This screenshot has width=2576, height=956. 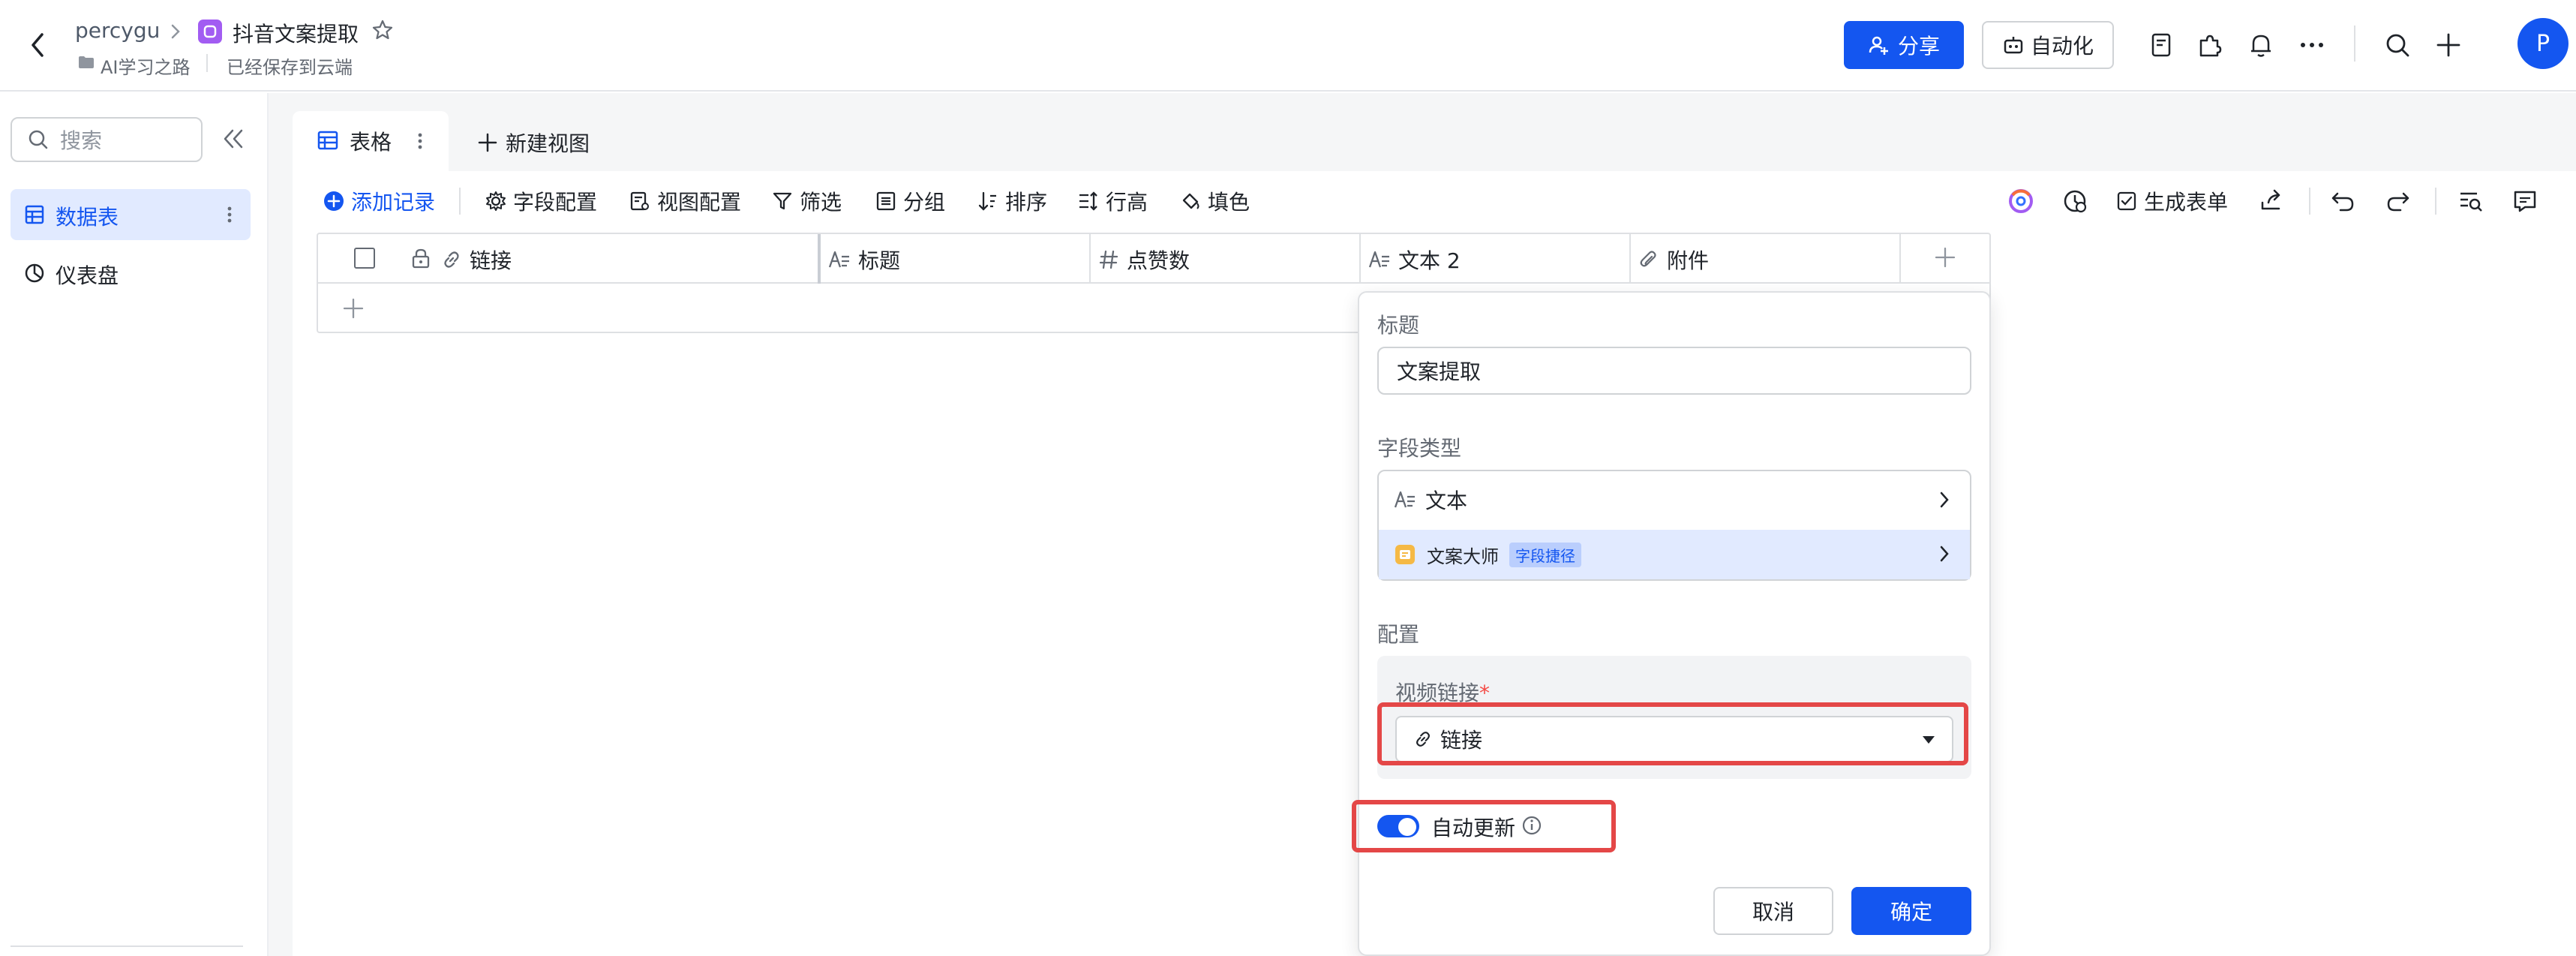 I want to click on field-config-button: 字段配置, so click(x=541, y=201).